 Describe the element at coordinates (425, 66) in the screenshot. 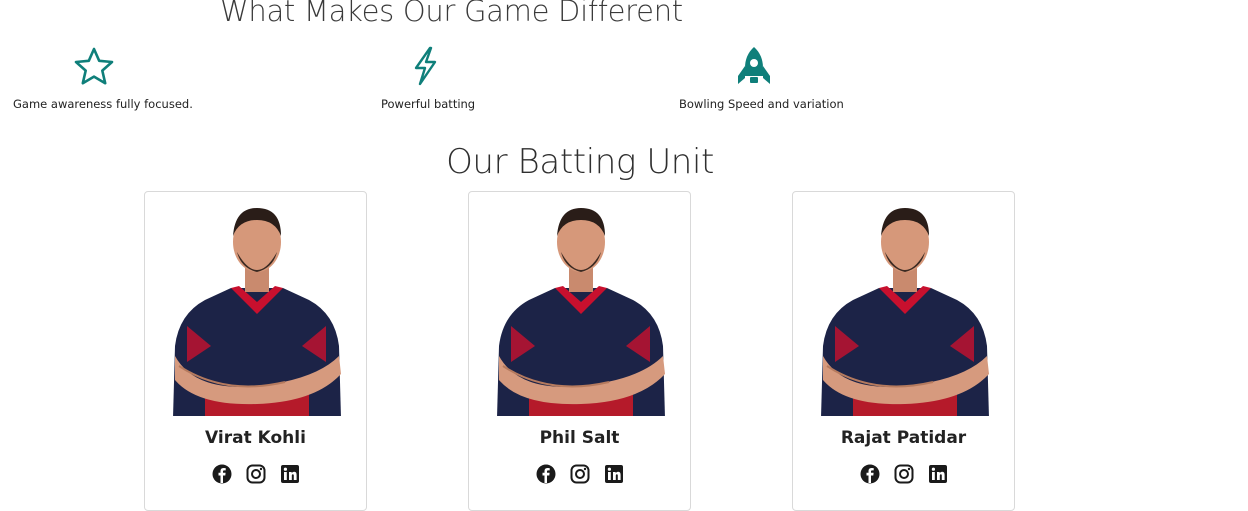

I see `lightning-icon` at that location.